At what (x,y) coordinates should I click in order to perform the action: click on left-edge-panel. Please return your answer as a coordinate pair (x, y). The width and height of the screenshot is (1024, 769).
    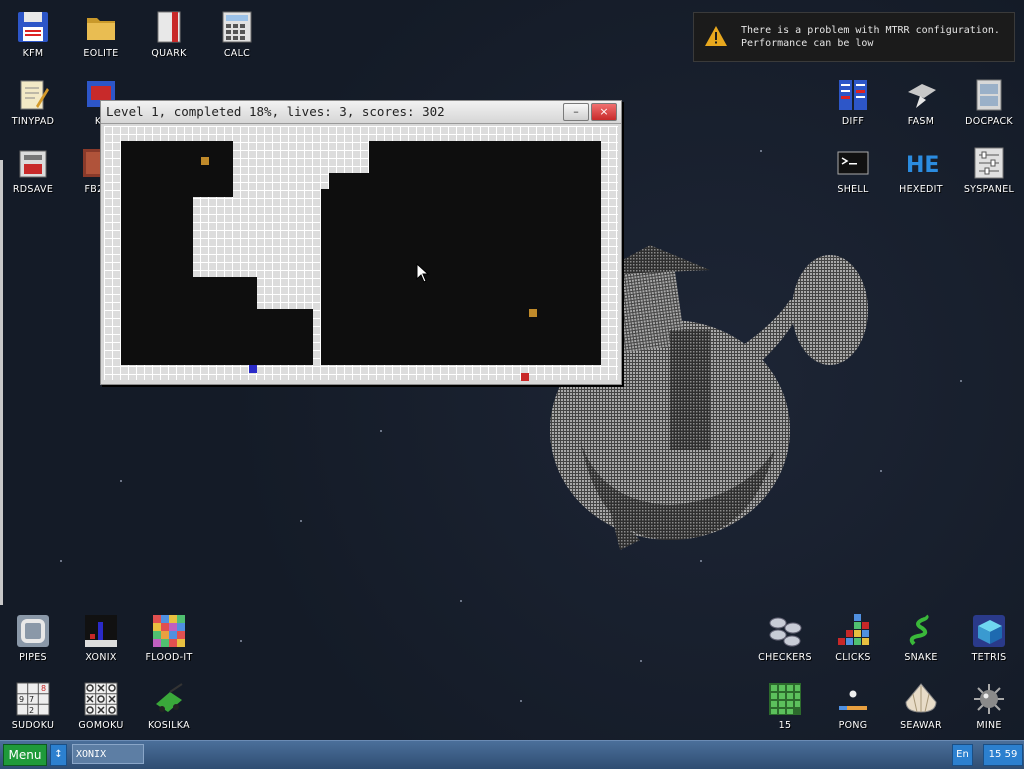
    Looking at the image, I should click on (1, 382).